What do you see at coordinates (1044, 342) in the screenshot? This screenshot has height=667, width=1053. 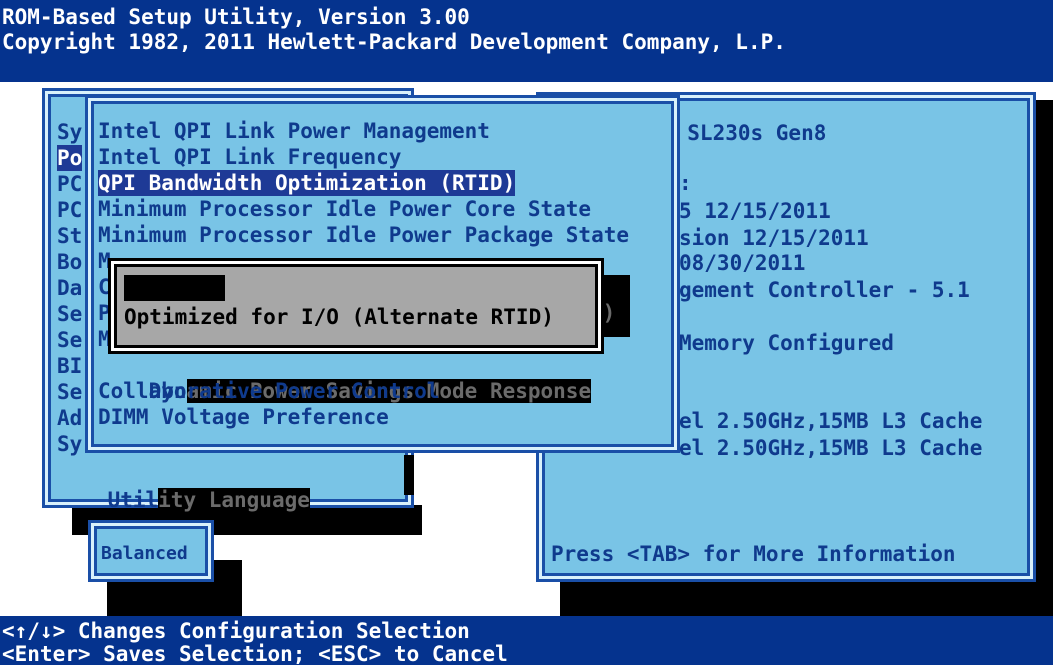 I see `info-panel-shadow-right` at bounding box center [1044, 342].